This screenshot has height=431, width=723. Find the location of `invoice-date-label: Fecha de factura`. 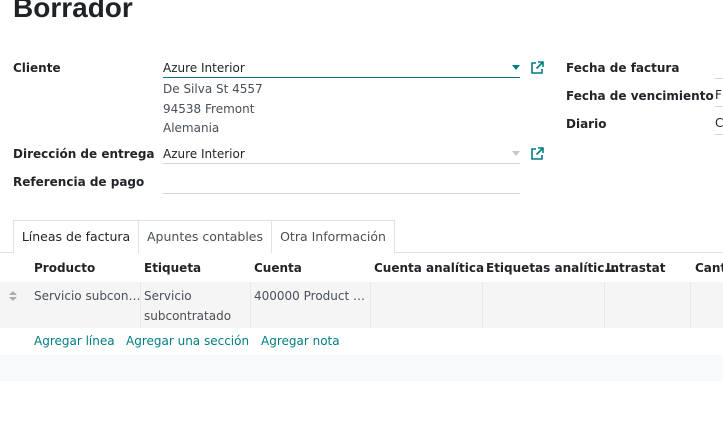

invoice-date-label: Fecha de factura is located at coordinates (623, 68).